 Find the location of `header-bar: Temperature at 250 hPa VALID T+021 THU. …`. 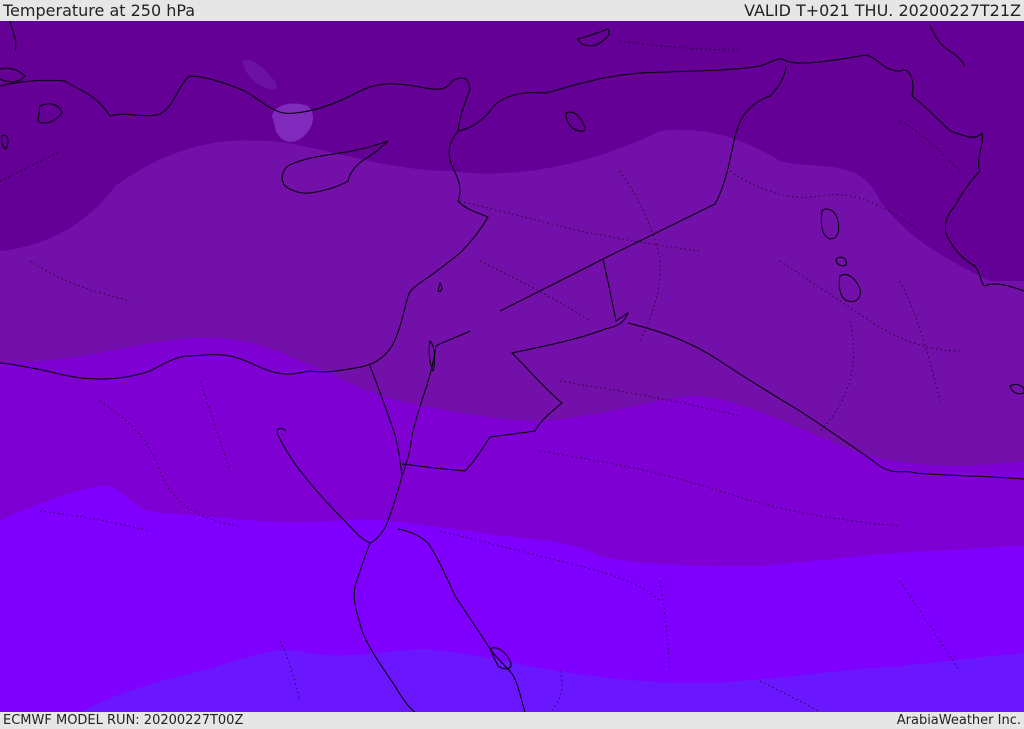

header-bar: Temperature at 250 hPa VALID T+021 THU. … is located at coordinates (512, 10).